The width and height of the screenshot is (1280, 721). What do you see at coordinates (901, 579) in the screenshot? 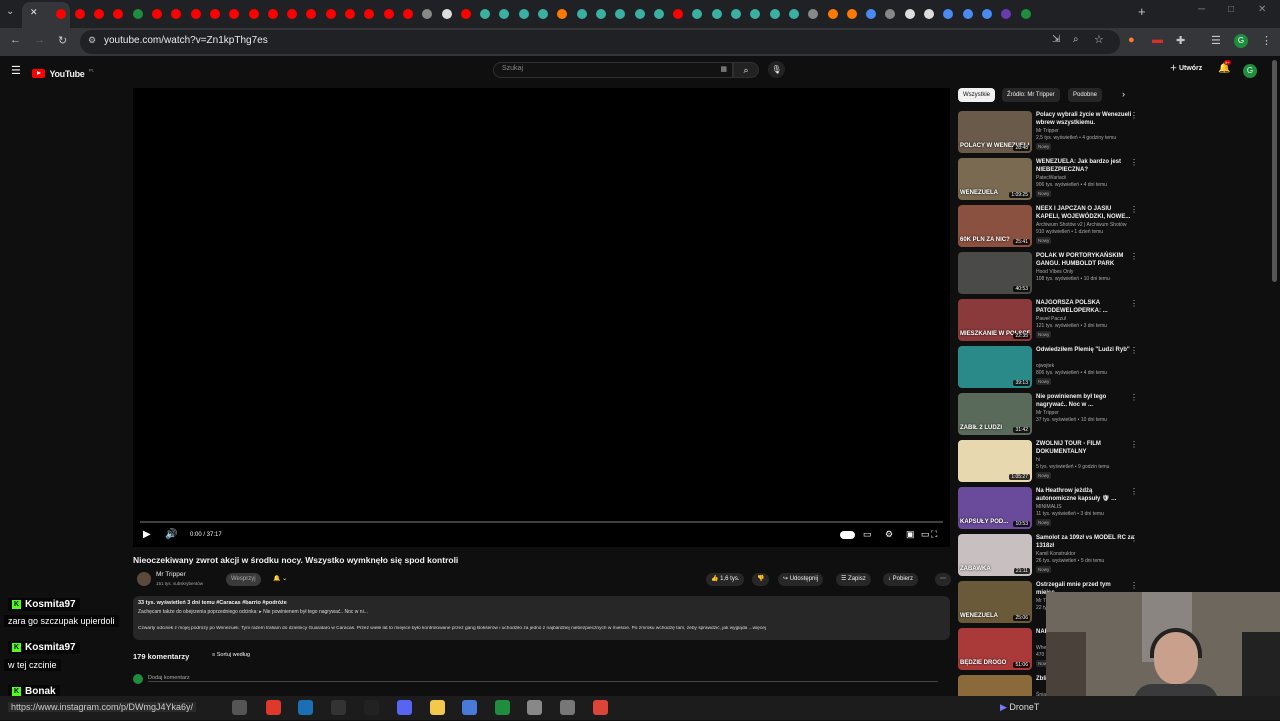
I see `download-button: ↓ Pobierz` at bounding box center [901, 579].